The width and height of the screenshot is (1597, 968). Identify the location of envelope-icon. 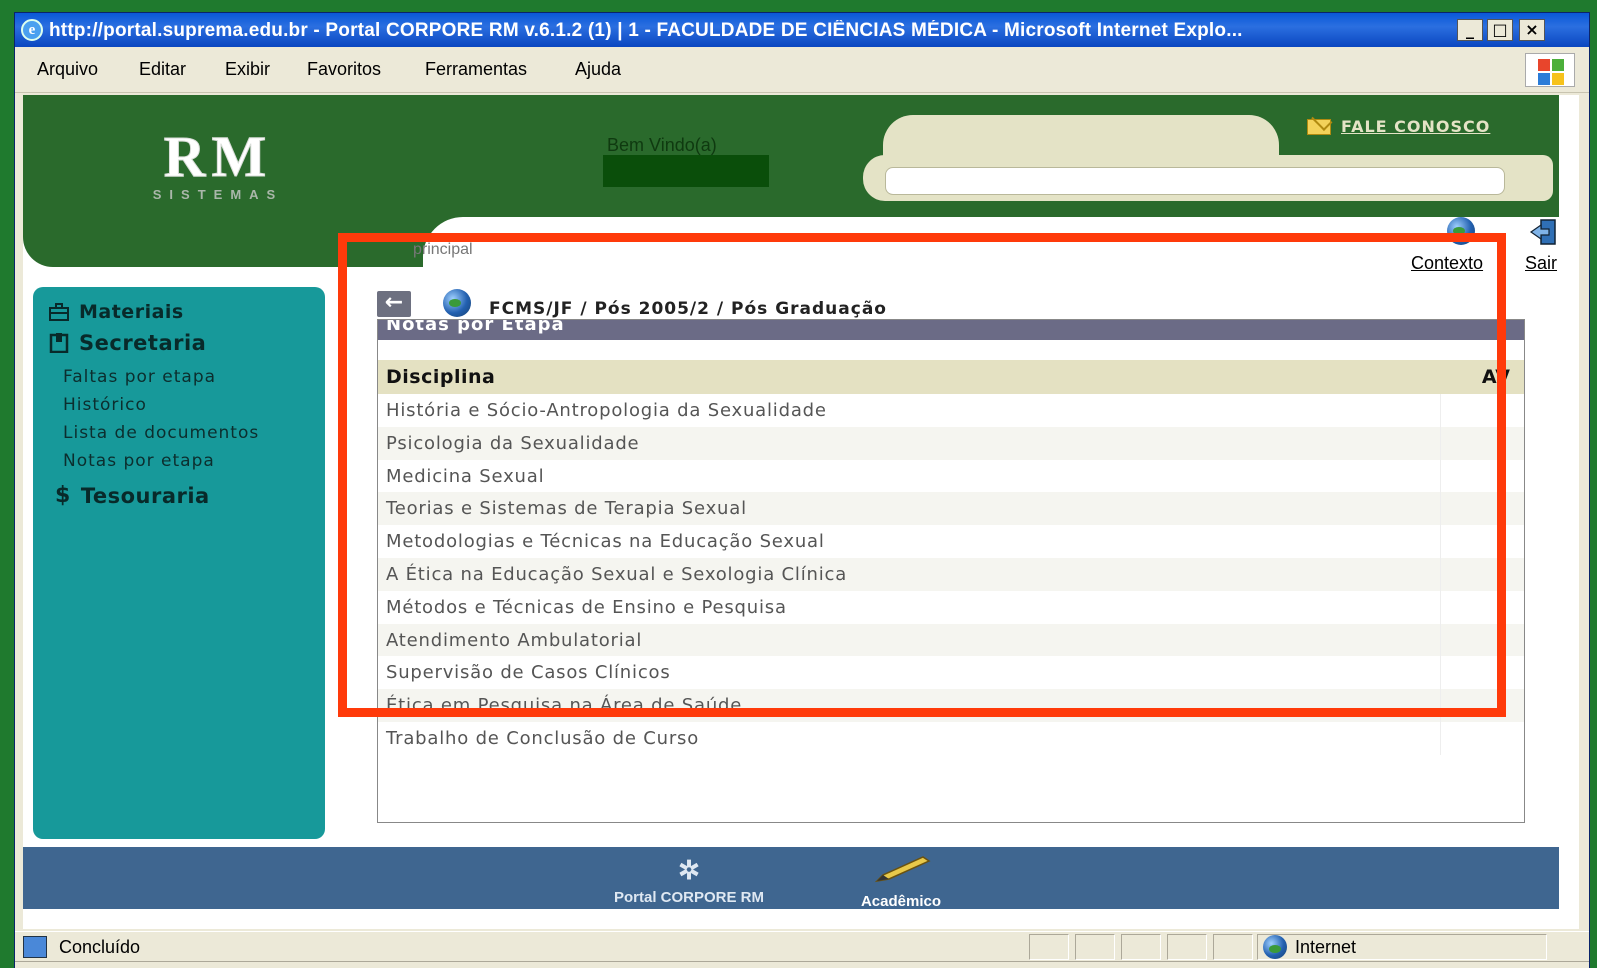
(1319, 126).